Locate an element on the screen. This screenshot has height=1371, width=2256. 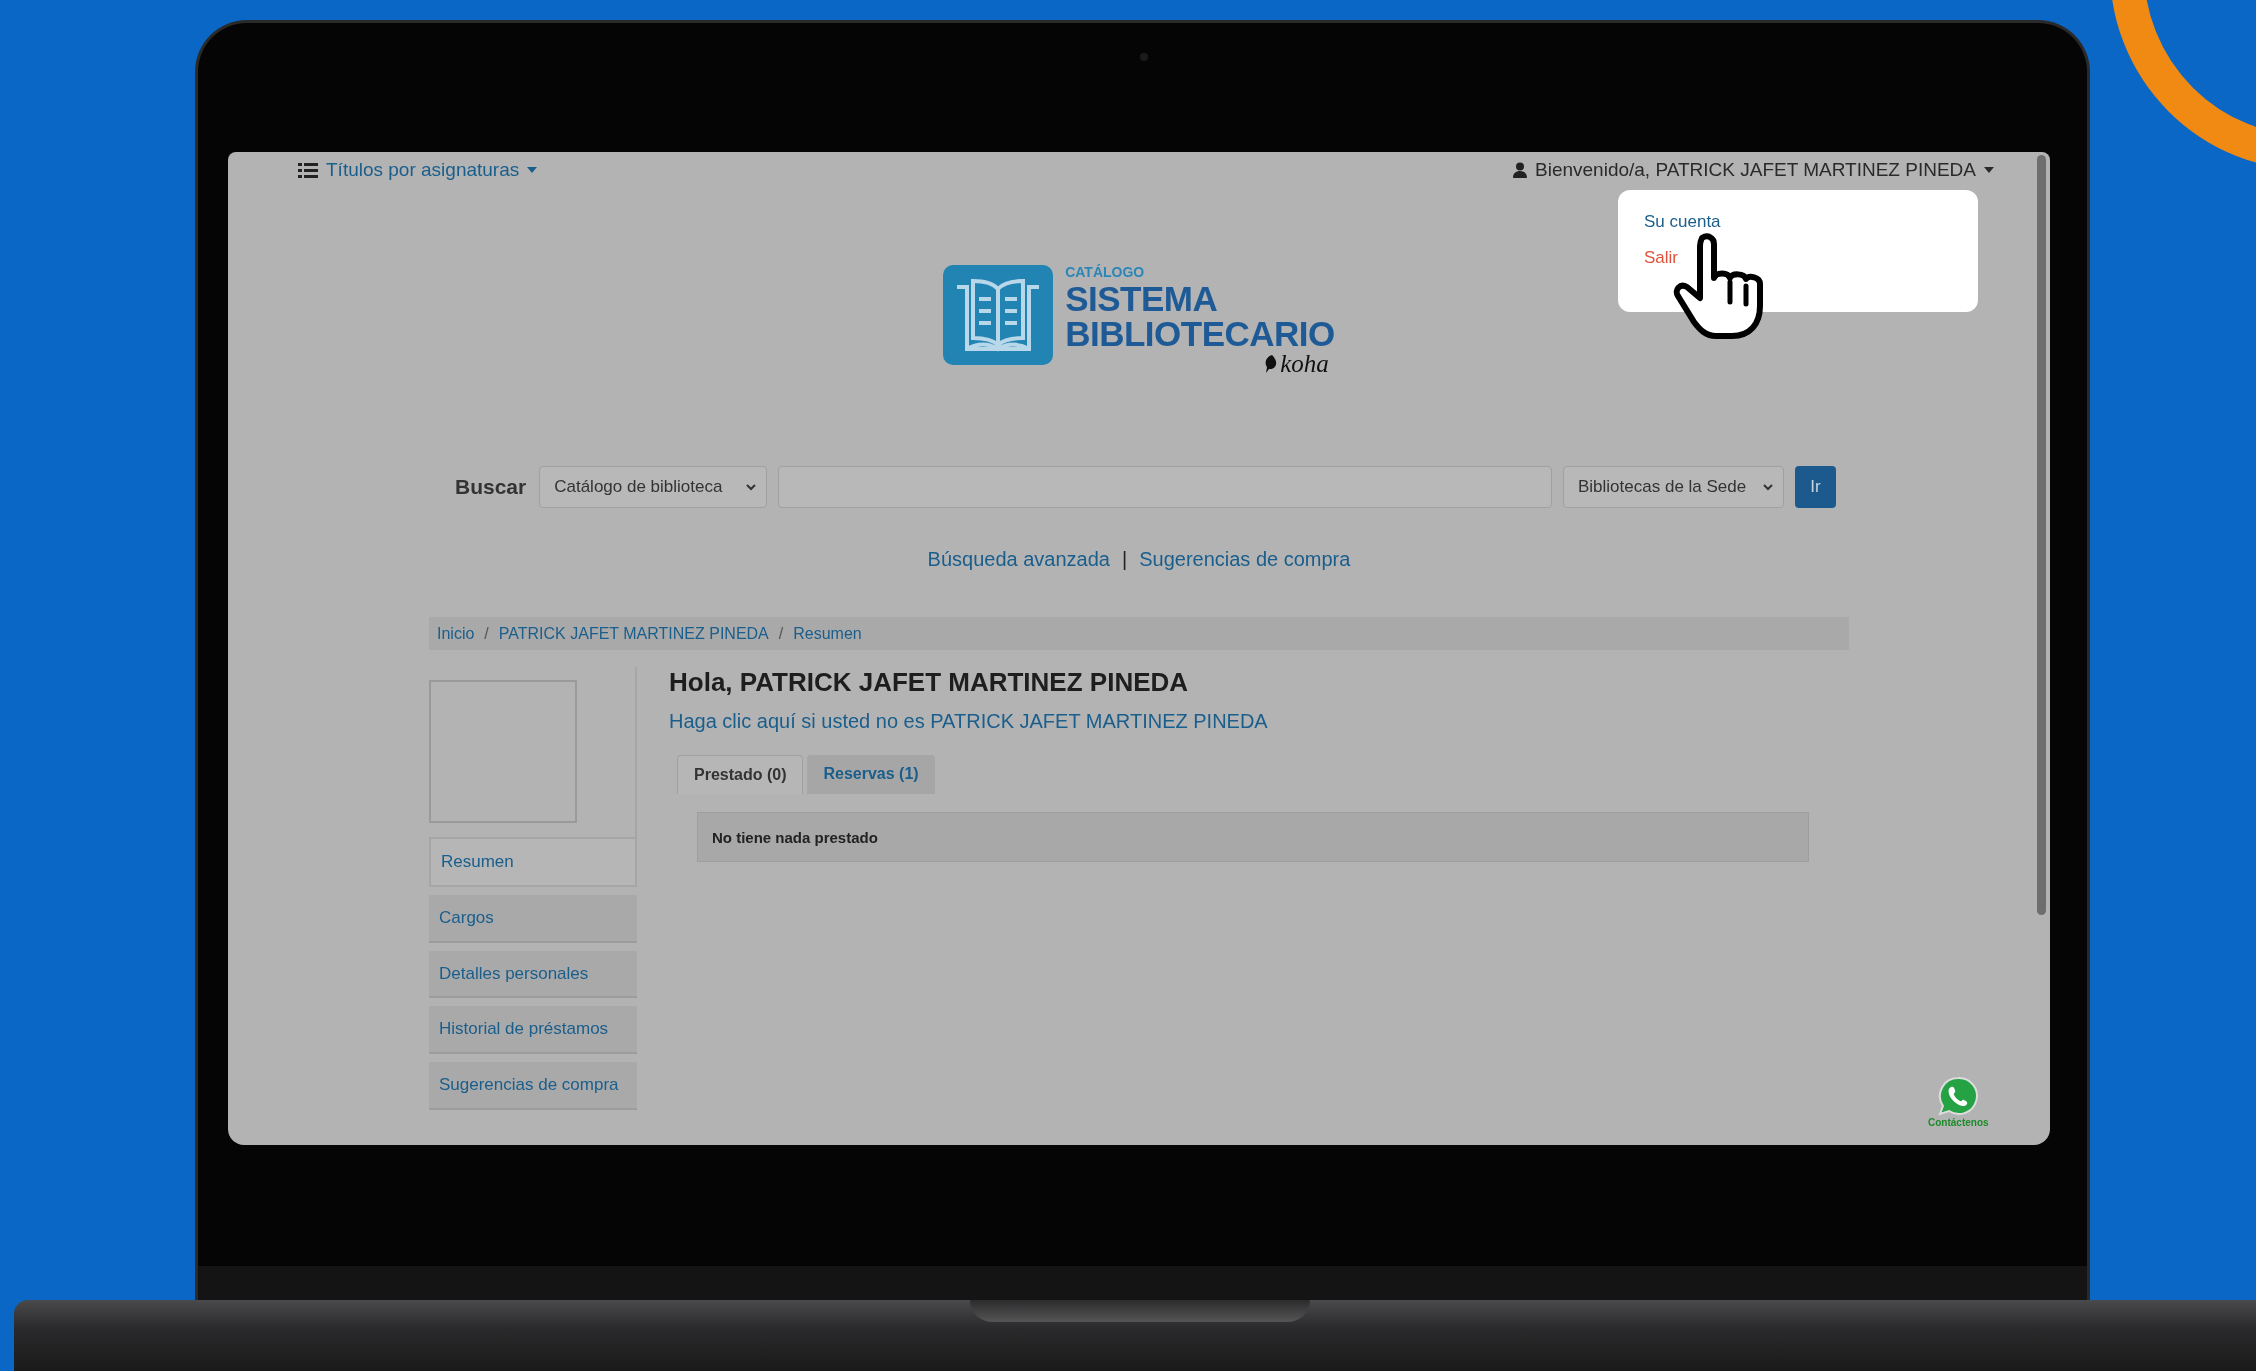
list-icon is located at coordinates (308, 170).